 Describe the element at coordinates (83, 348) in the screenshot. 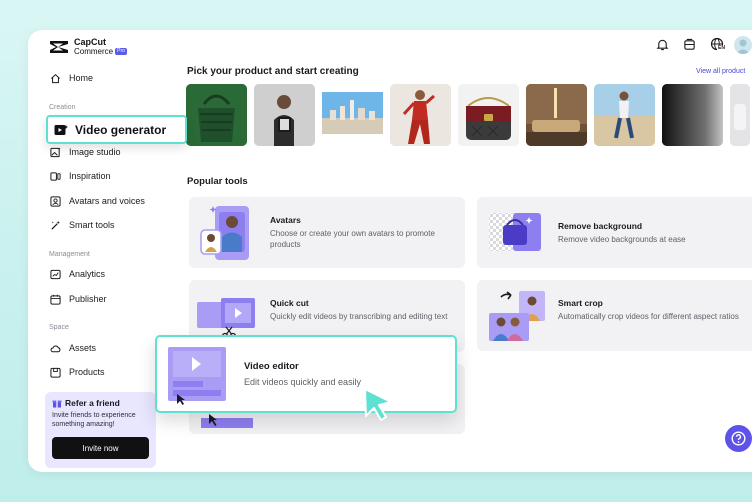

I see `sidebar-item-label: Assets` at that location.